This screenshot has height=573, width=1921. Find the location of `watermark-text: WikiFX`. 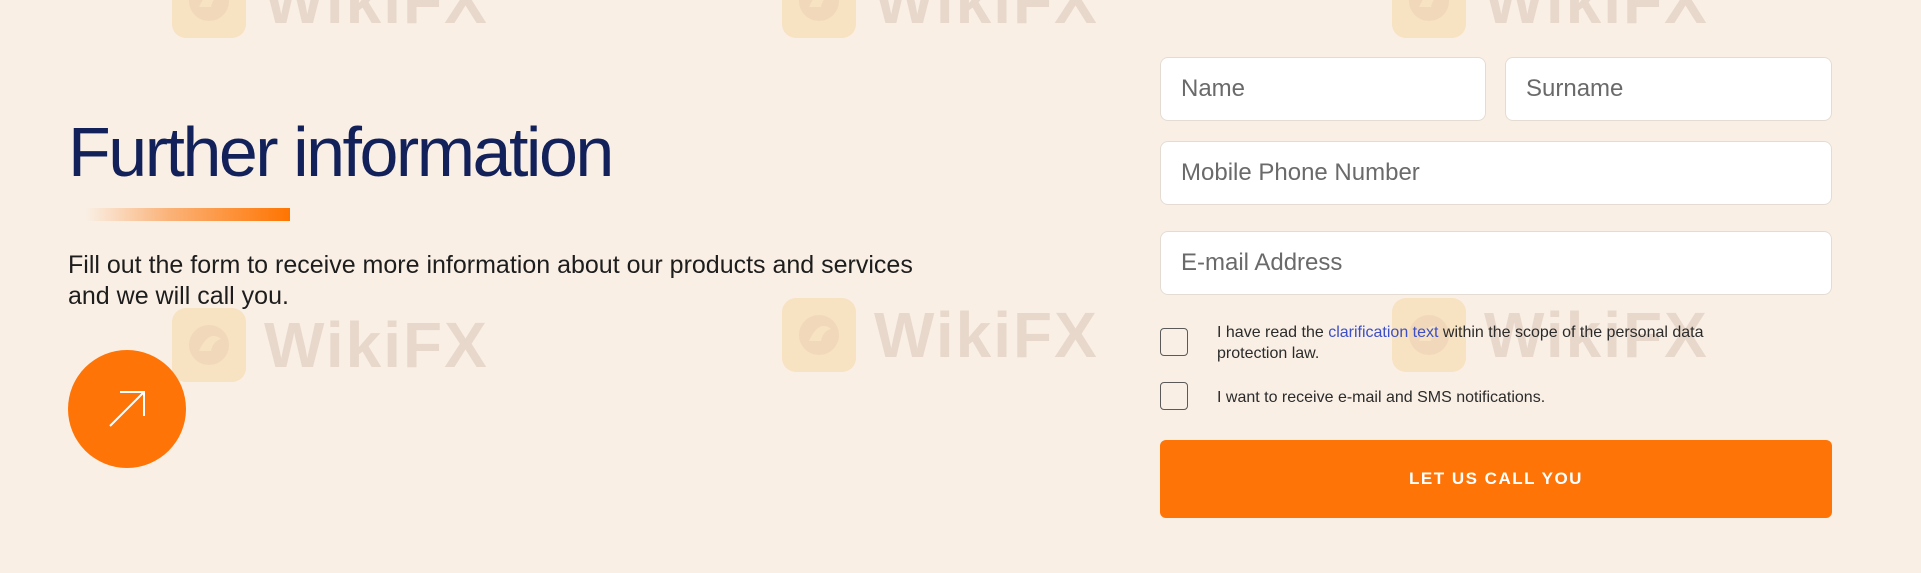

watermark-text: WikiFX is located at coordinates (1596, 18).